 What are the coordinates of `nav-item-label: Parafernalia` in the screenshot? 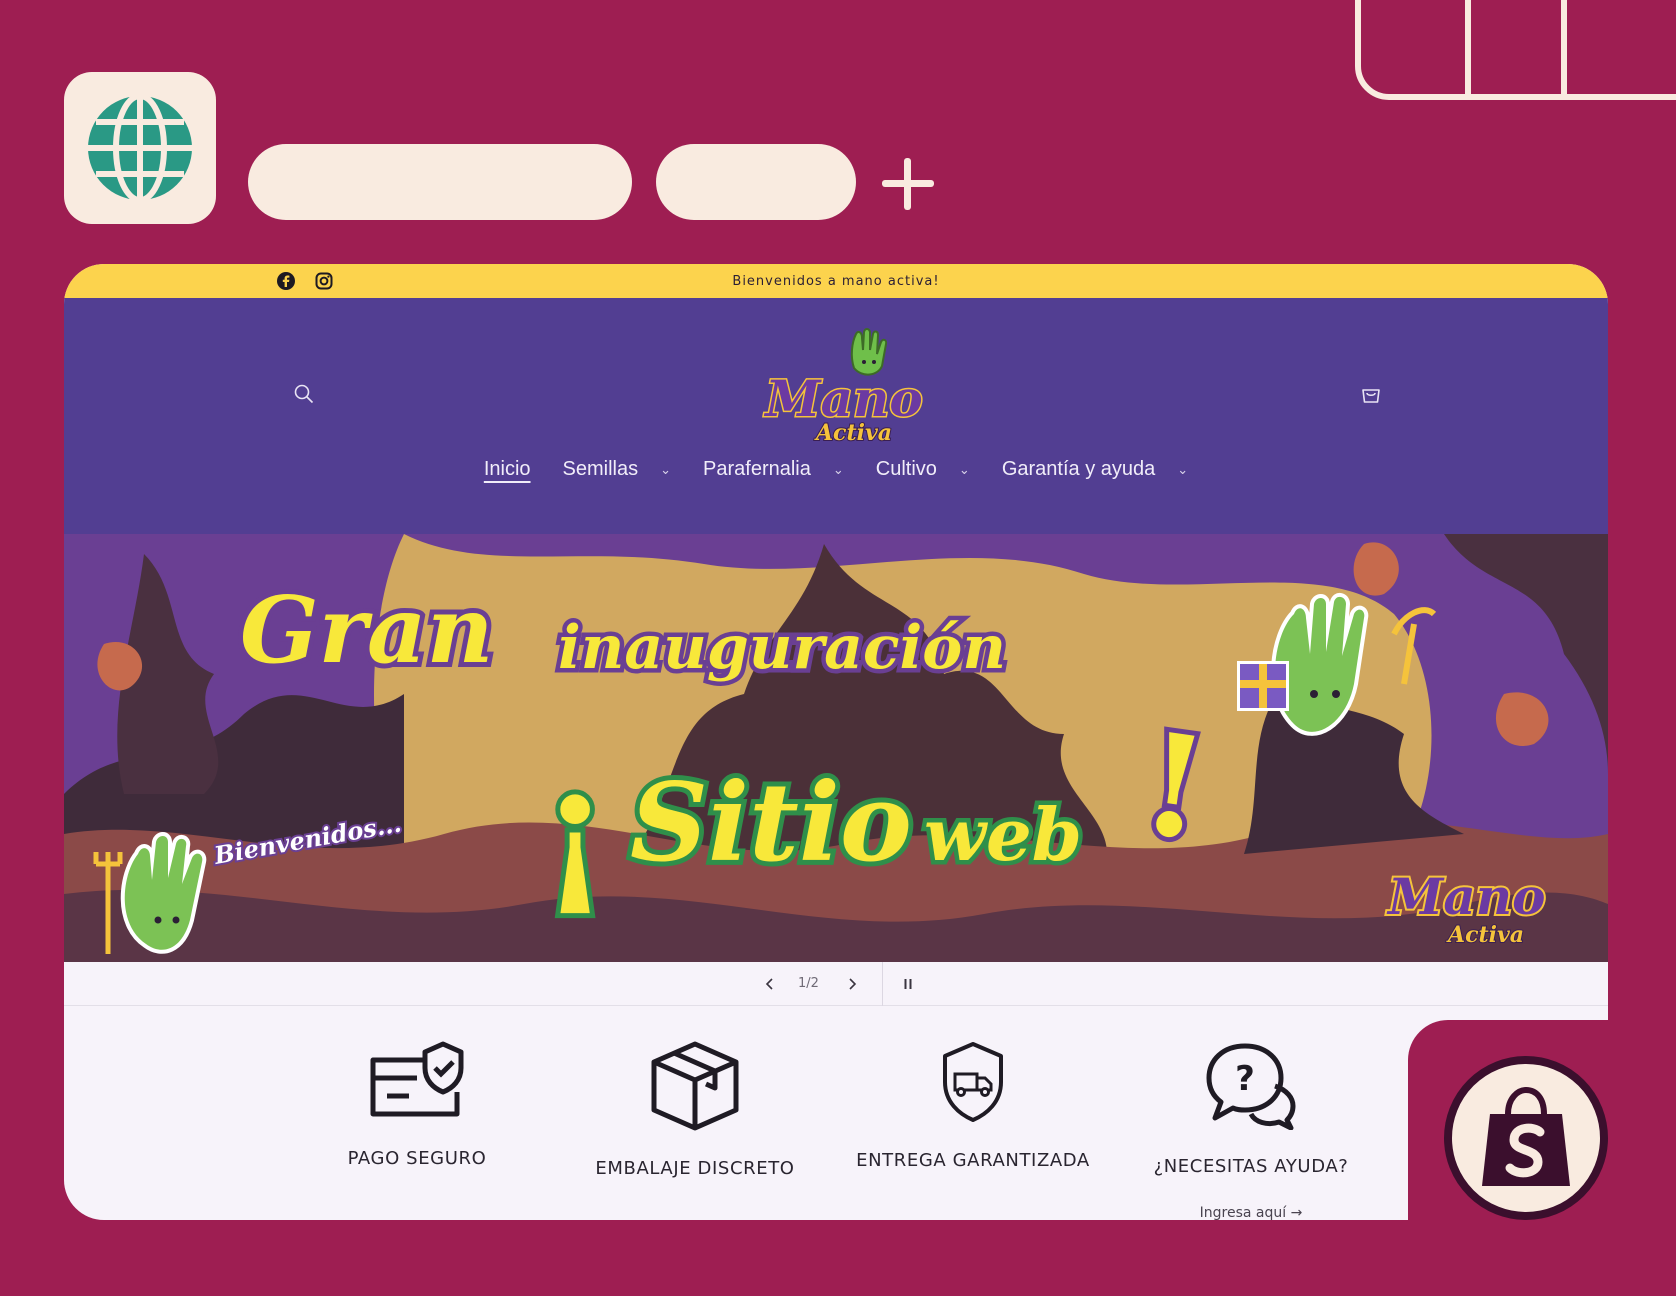 It's located at (757, 469).